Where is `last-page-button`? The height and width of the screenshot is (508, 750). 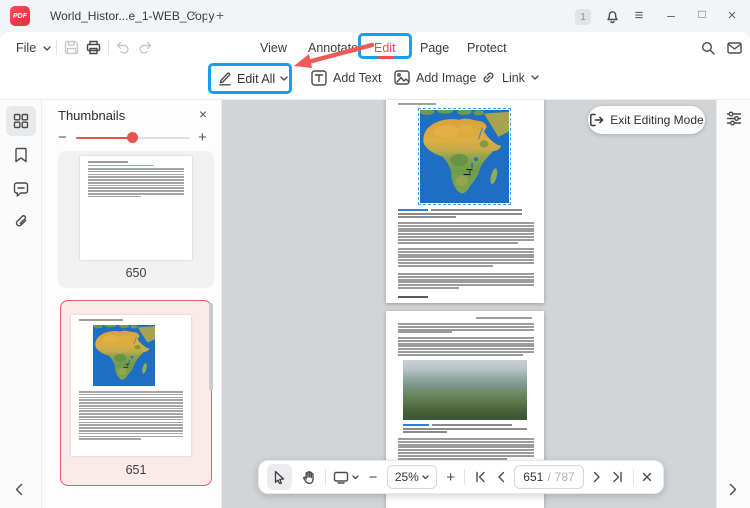 last-page-button is located at coordinates (617, 477).